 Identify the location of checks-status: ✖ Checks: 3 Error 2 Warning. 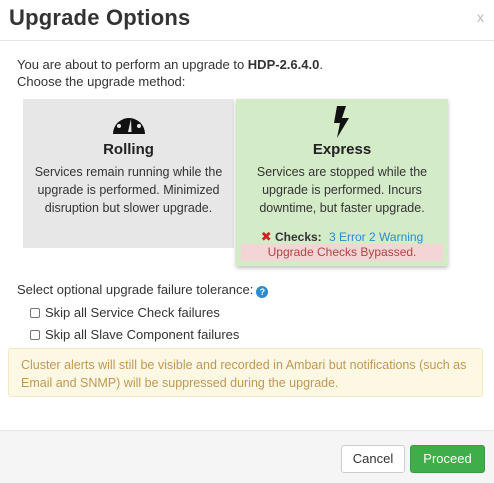
(342, 237).